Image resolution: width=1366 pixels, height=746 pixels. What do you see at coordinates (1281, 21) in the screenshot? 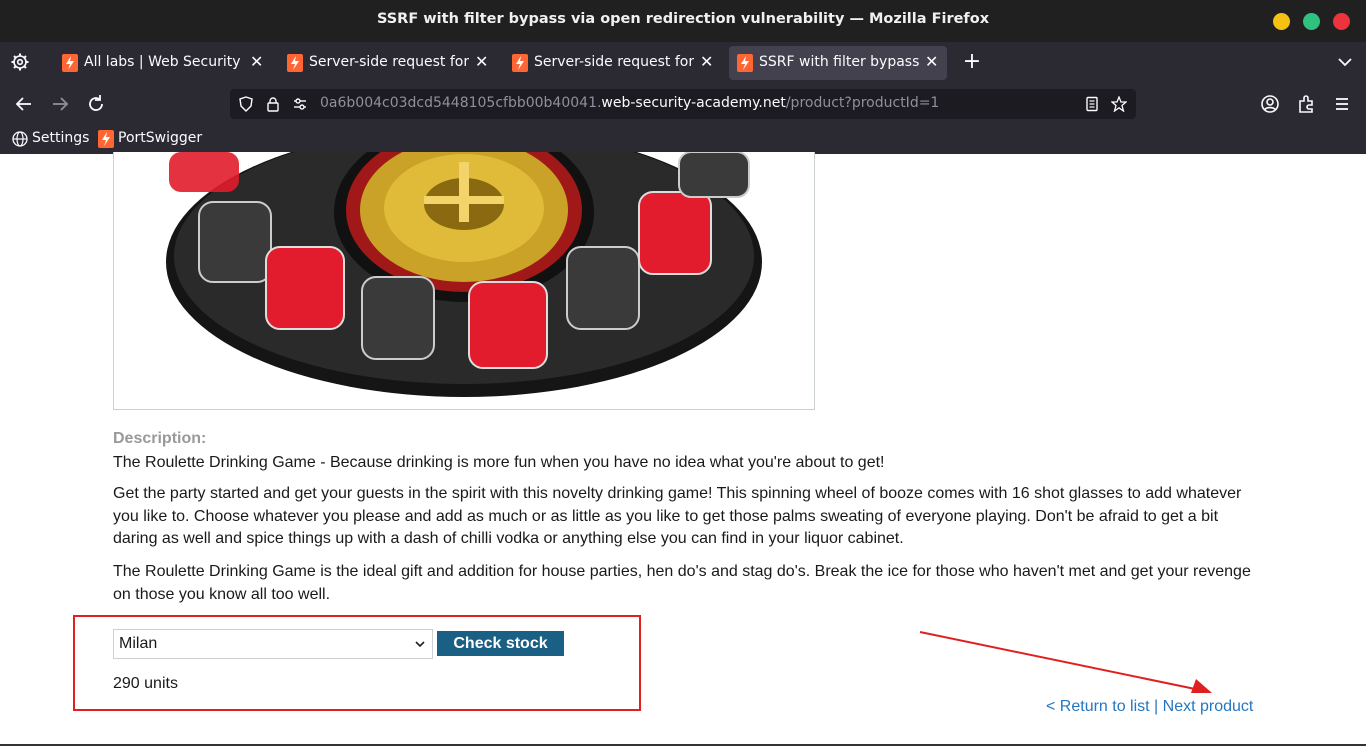
I see `minimize-button` at bounding box center [1281, 21].